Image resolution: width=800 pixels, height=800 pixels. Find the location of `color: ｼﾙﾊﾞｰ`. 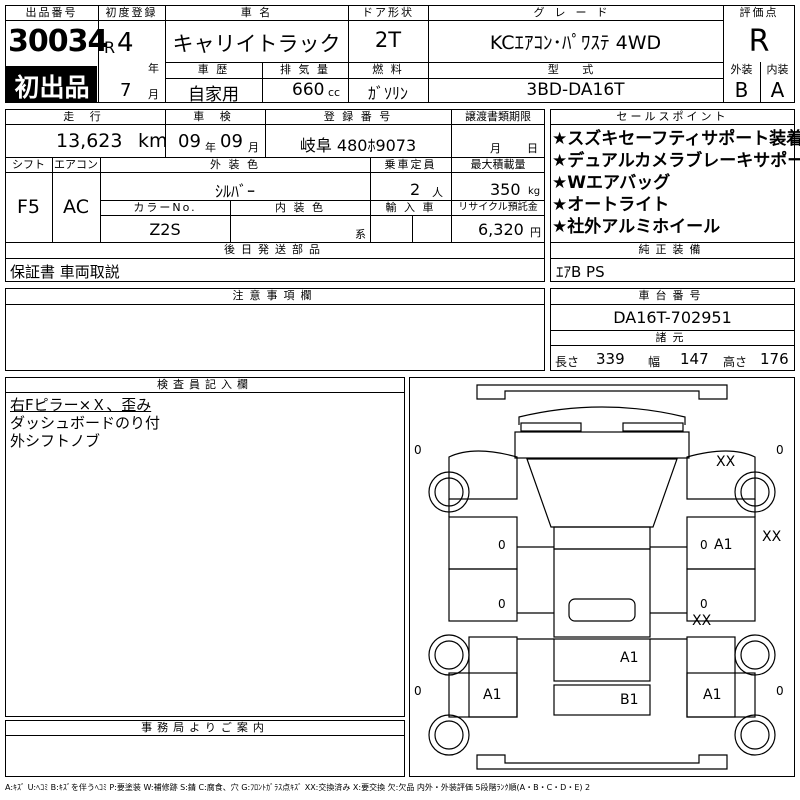

color: ｼﾙﾊﾞｰ is located at coordinates (234, 191).